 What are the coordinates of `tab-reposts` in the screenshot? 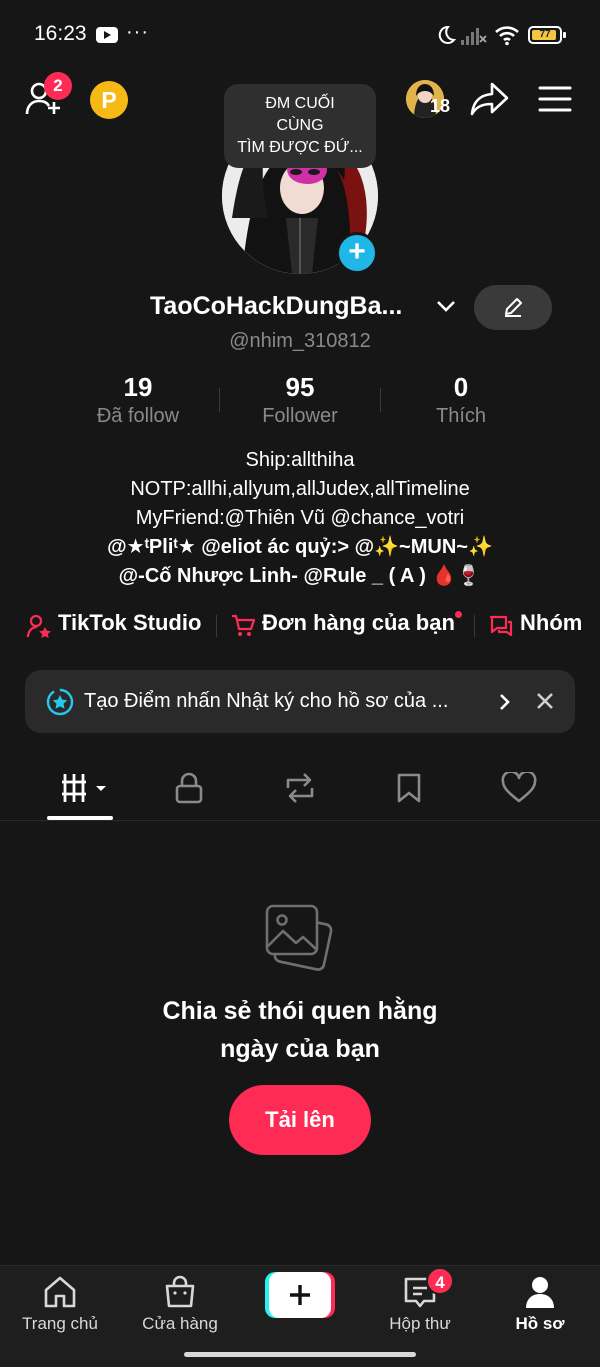 It's located at (300, 788).